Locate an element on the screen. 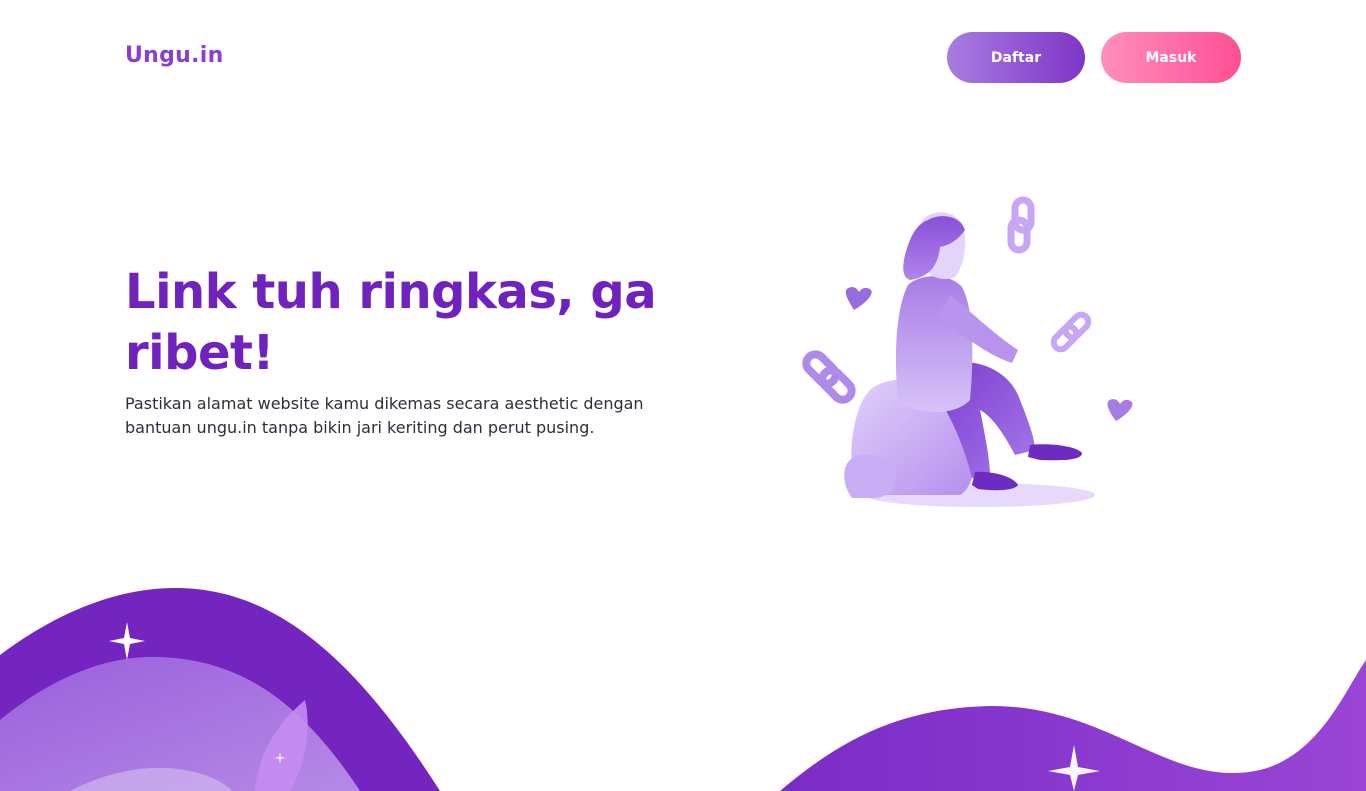 The width and height of the screenshot is (1366, 791). login-button: Masuk is located at coordinates (1171, 57).